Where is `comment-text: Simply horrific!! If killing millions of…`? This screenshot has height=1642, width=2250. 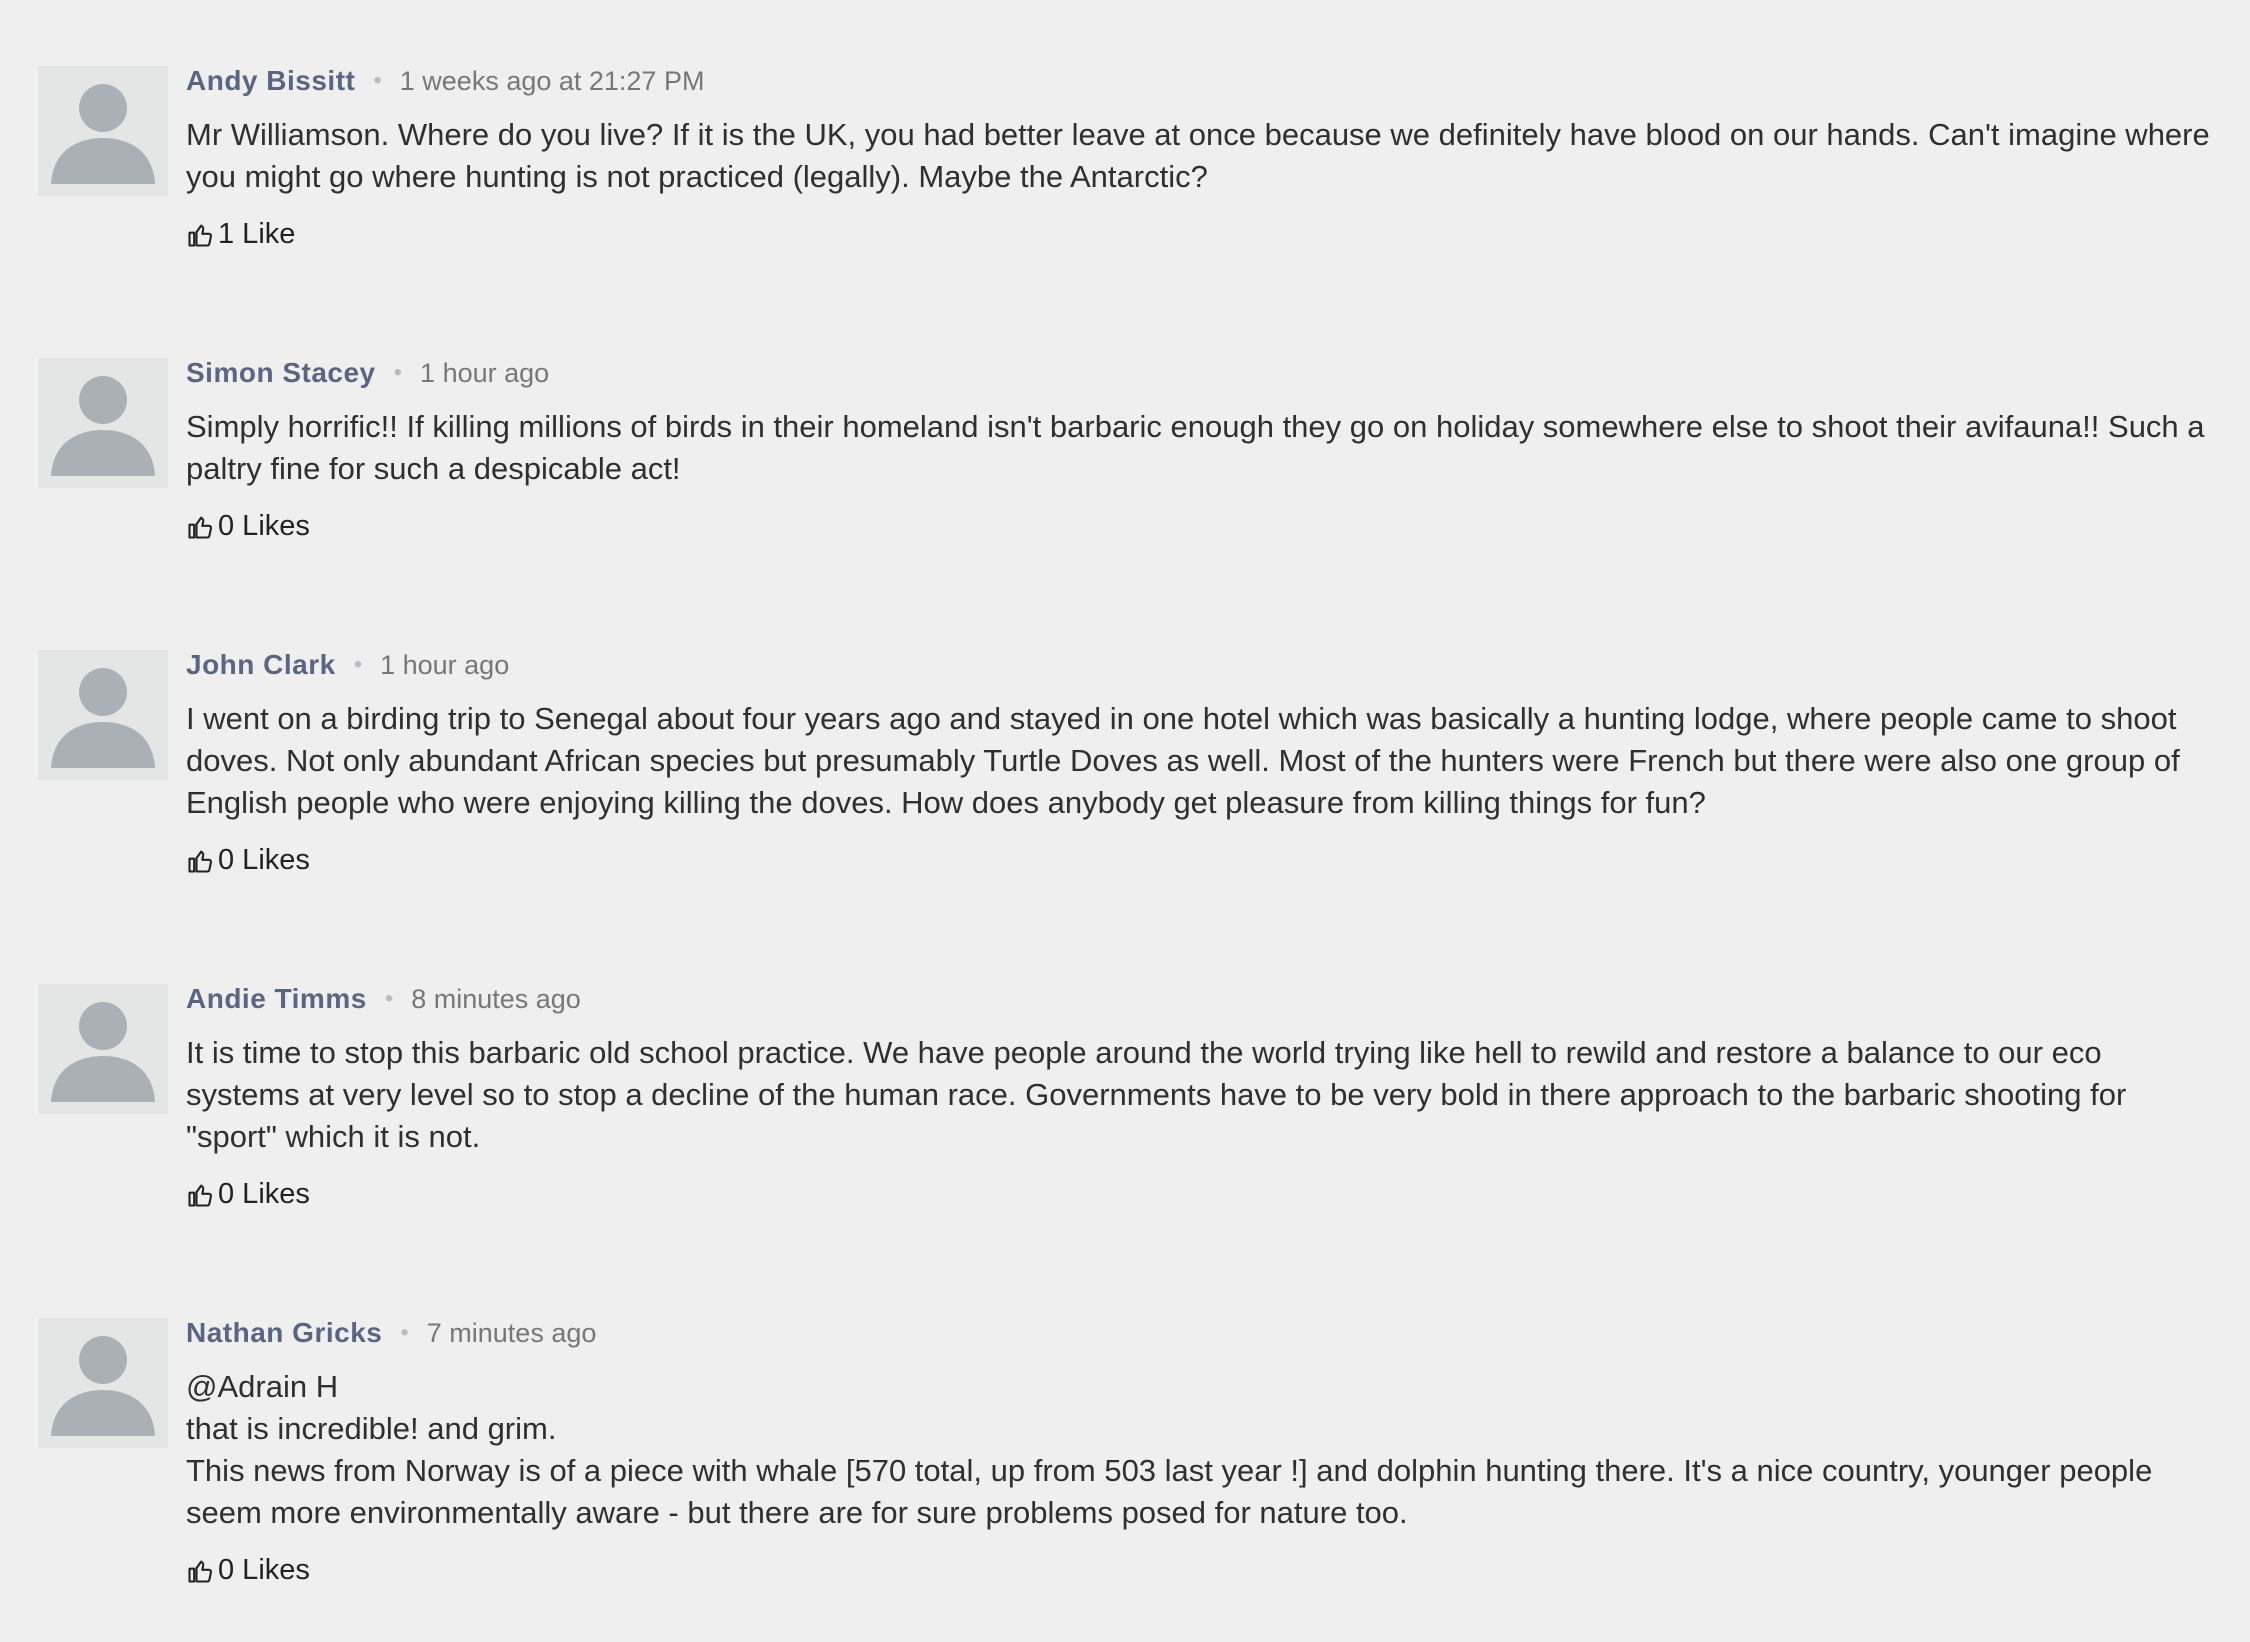 comment-text: Simply horrific!! If killing millions of… is located at coordinates (1202, 448).